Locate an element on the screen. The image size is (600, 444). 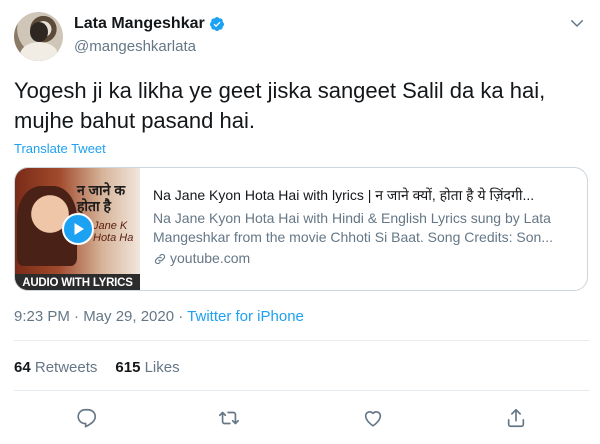
avatar-body is located at coordinates (39, 51).